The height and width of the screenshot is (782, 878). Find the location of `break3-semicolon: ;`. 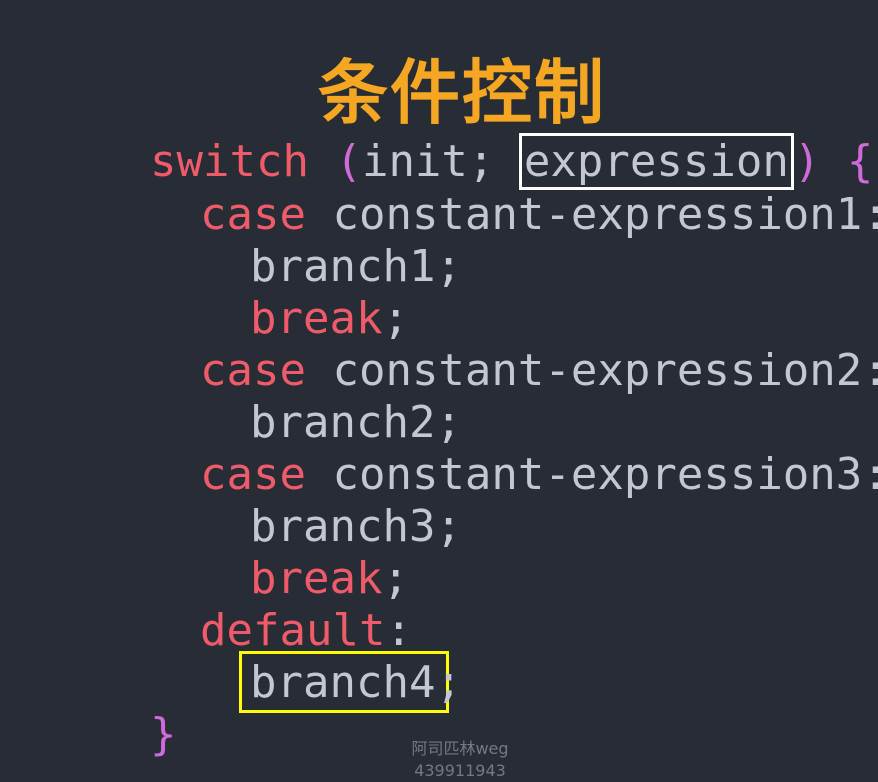

break3-semicolon: ; is located at coordinates (395, 578).